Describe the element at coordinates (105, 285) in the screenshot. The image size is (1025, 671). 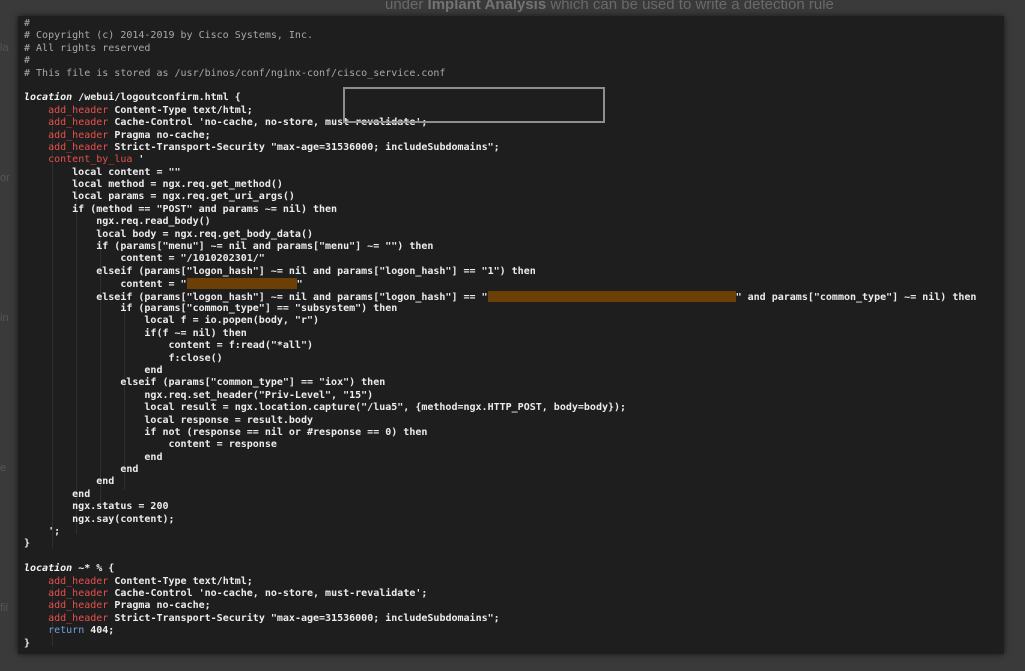
I see `code-token: content = "` at that location.